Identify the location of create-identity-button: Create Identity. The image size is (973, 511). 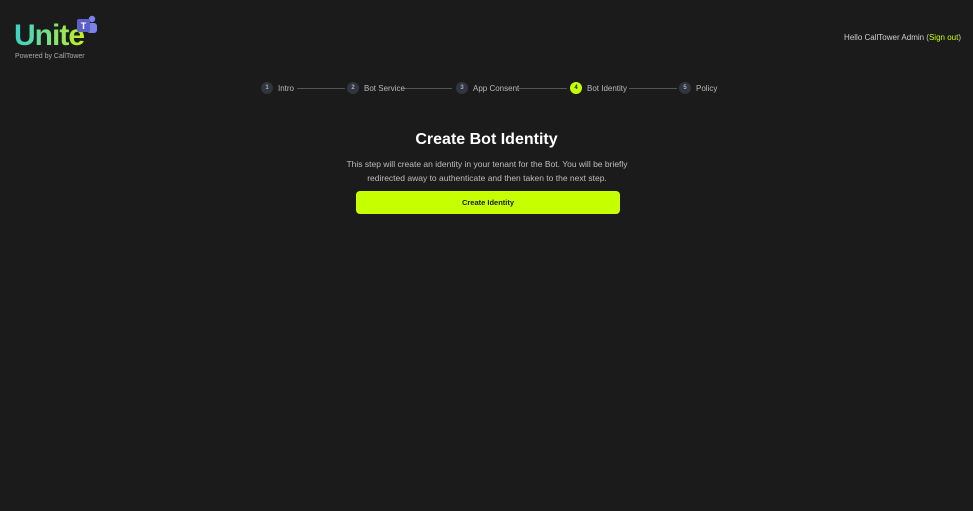
(488, 202).